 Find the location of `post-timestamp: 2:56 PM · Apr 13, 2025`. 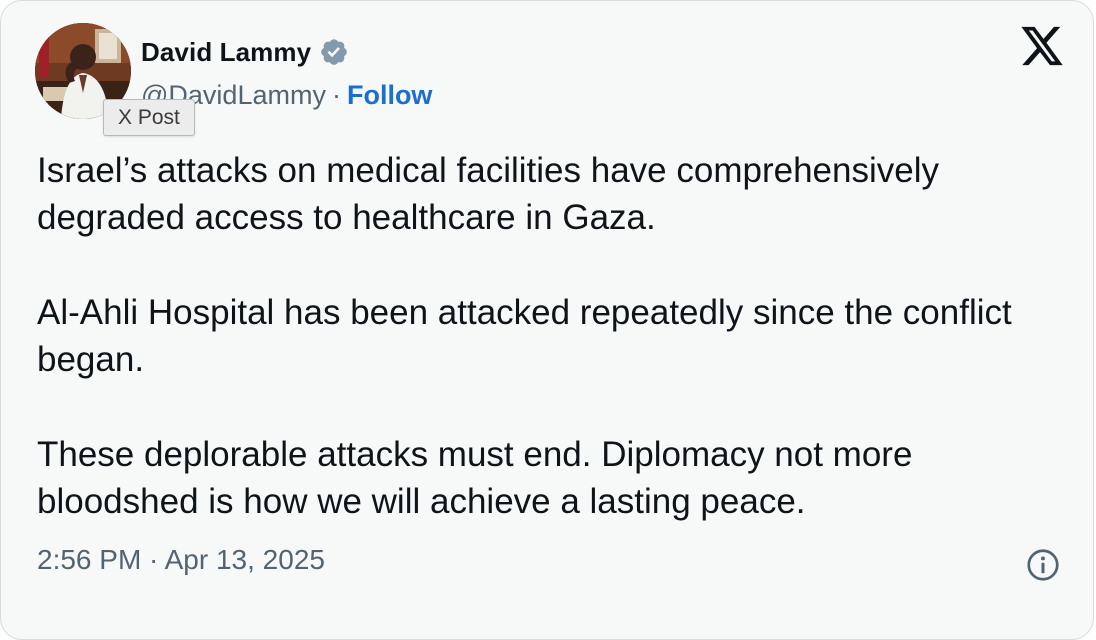

post-timestamp: 2:56 PM · Apr 13, 2025 is located at coordinates (181, 560).